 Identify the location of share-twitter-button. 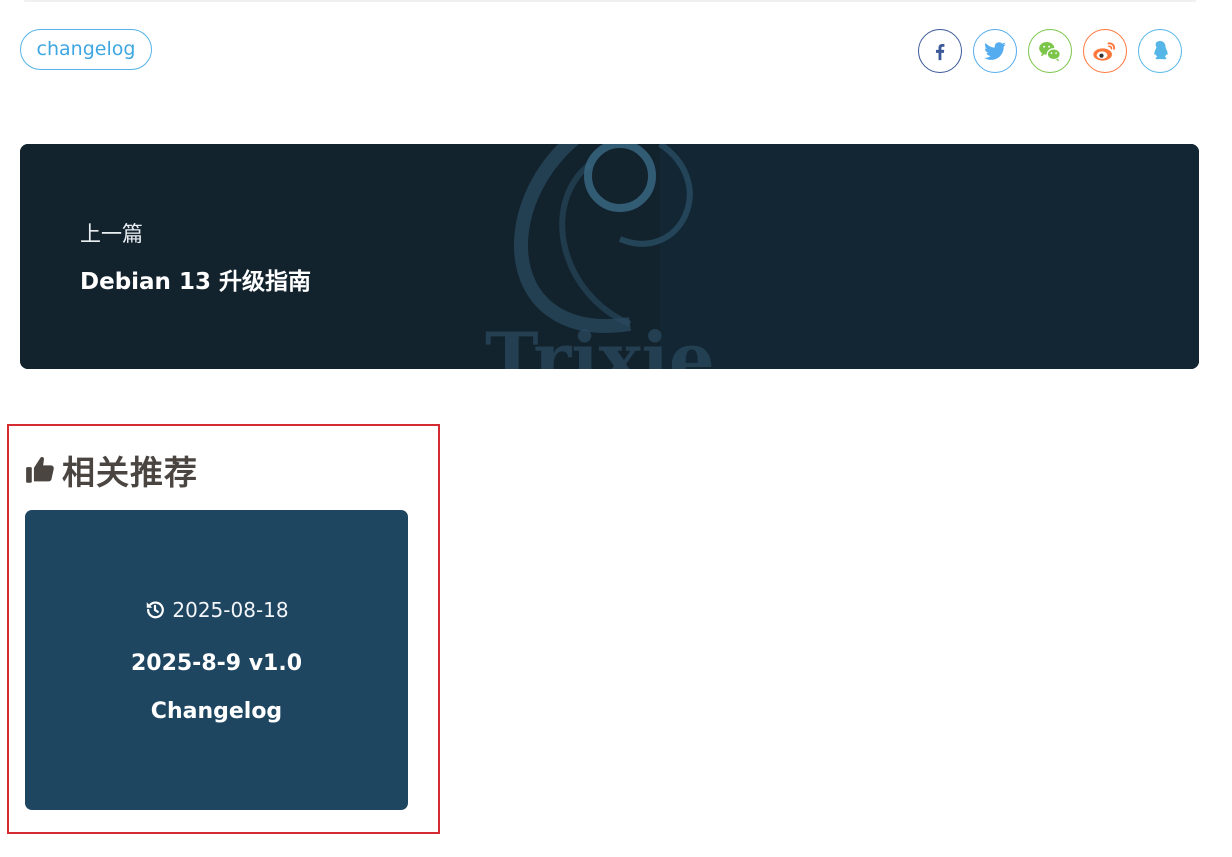
(995, 51).